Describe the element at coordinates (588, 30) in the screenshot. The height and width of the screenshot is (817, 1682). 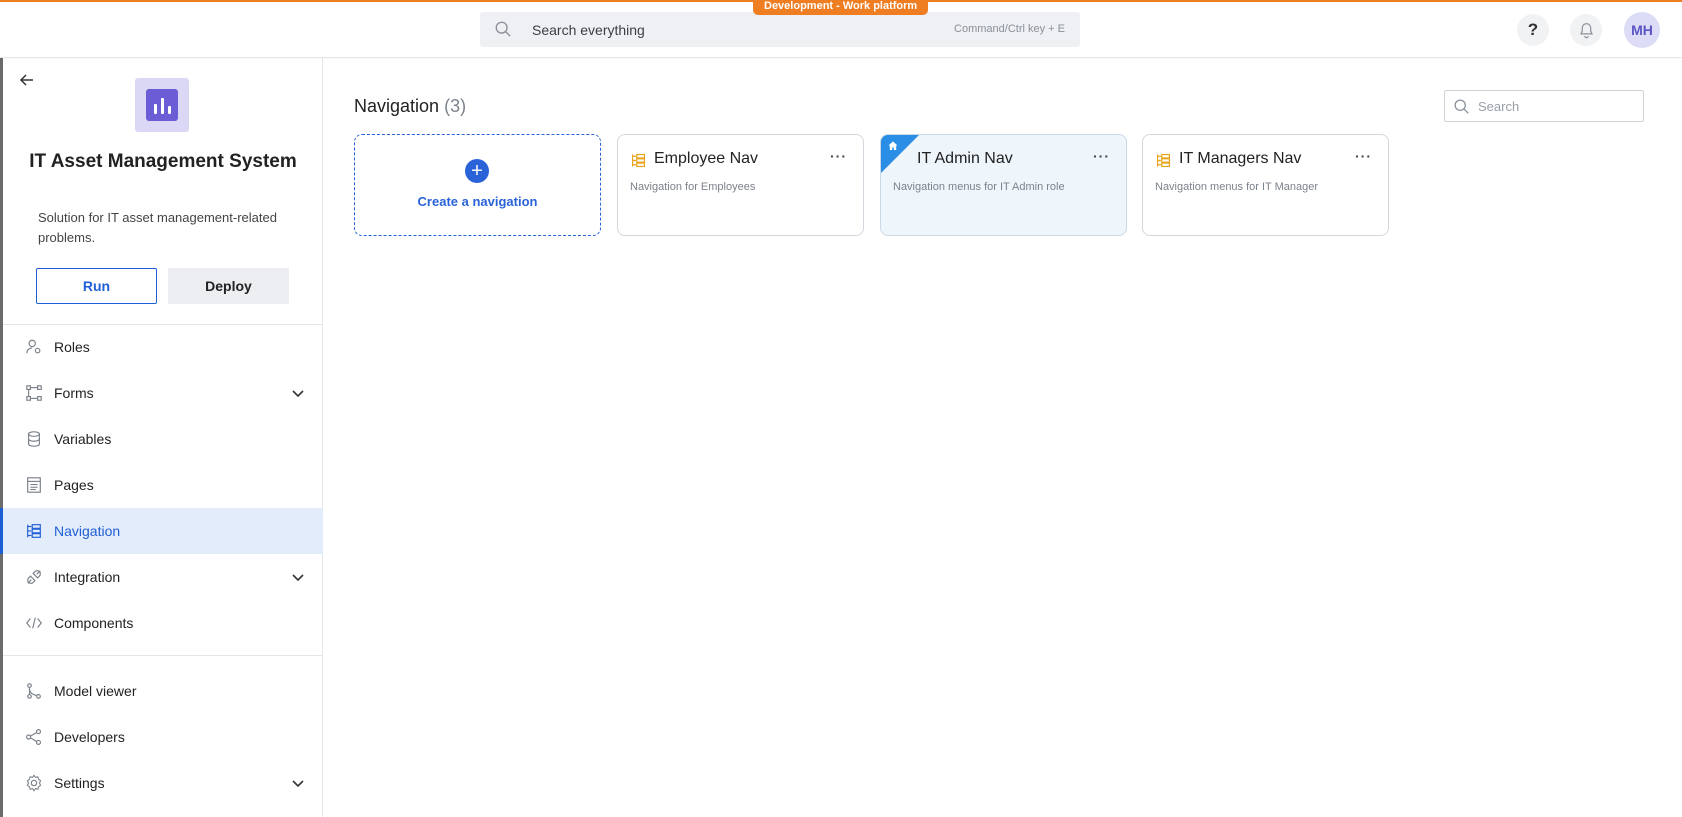
I see `global-search-text: Search everything` at that location.